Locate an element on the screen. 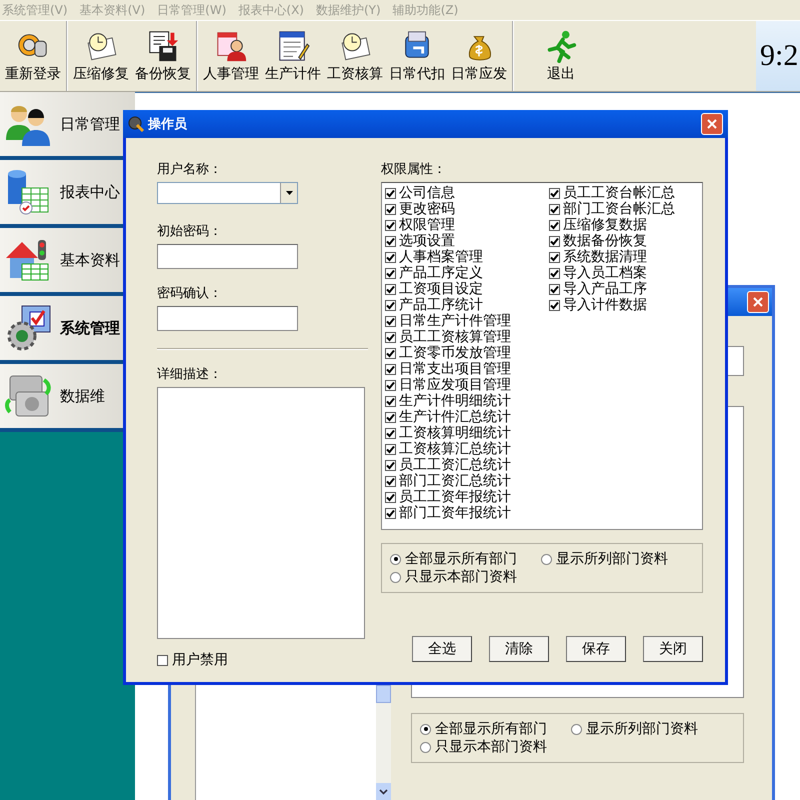  dialog-button: 关闭 is located at coordinates (673, 649).